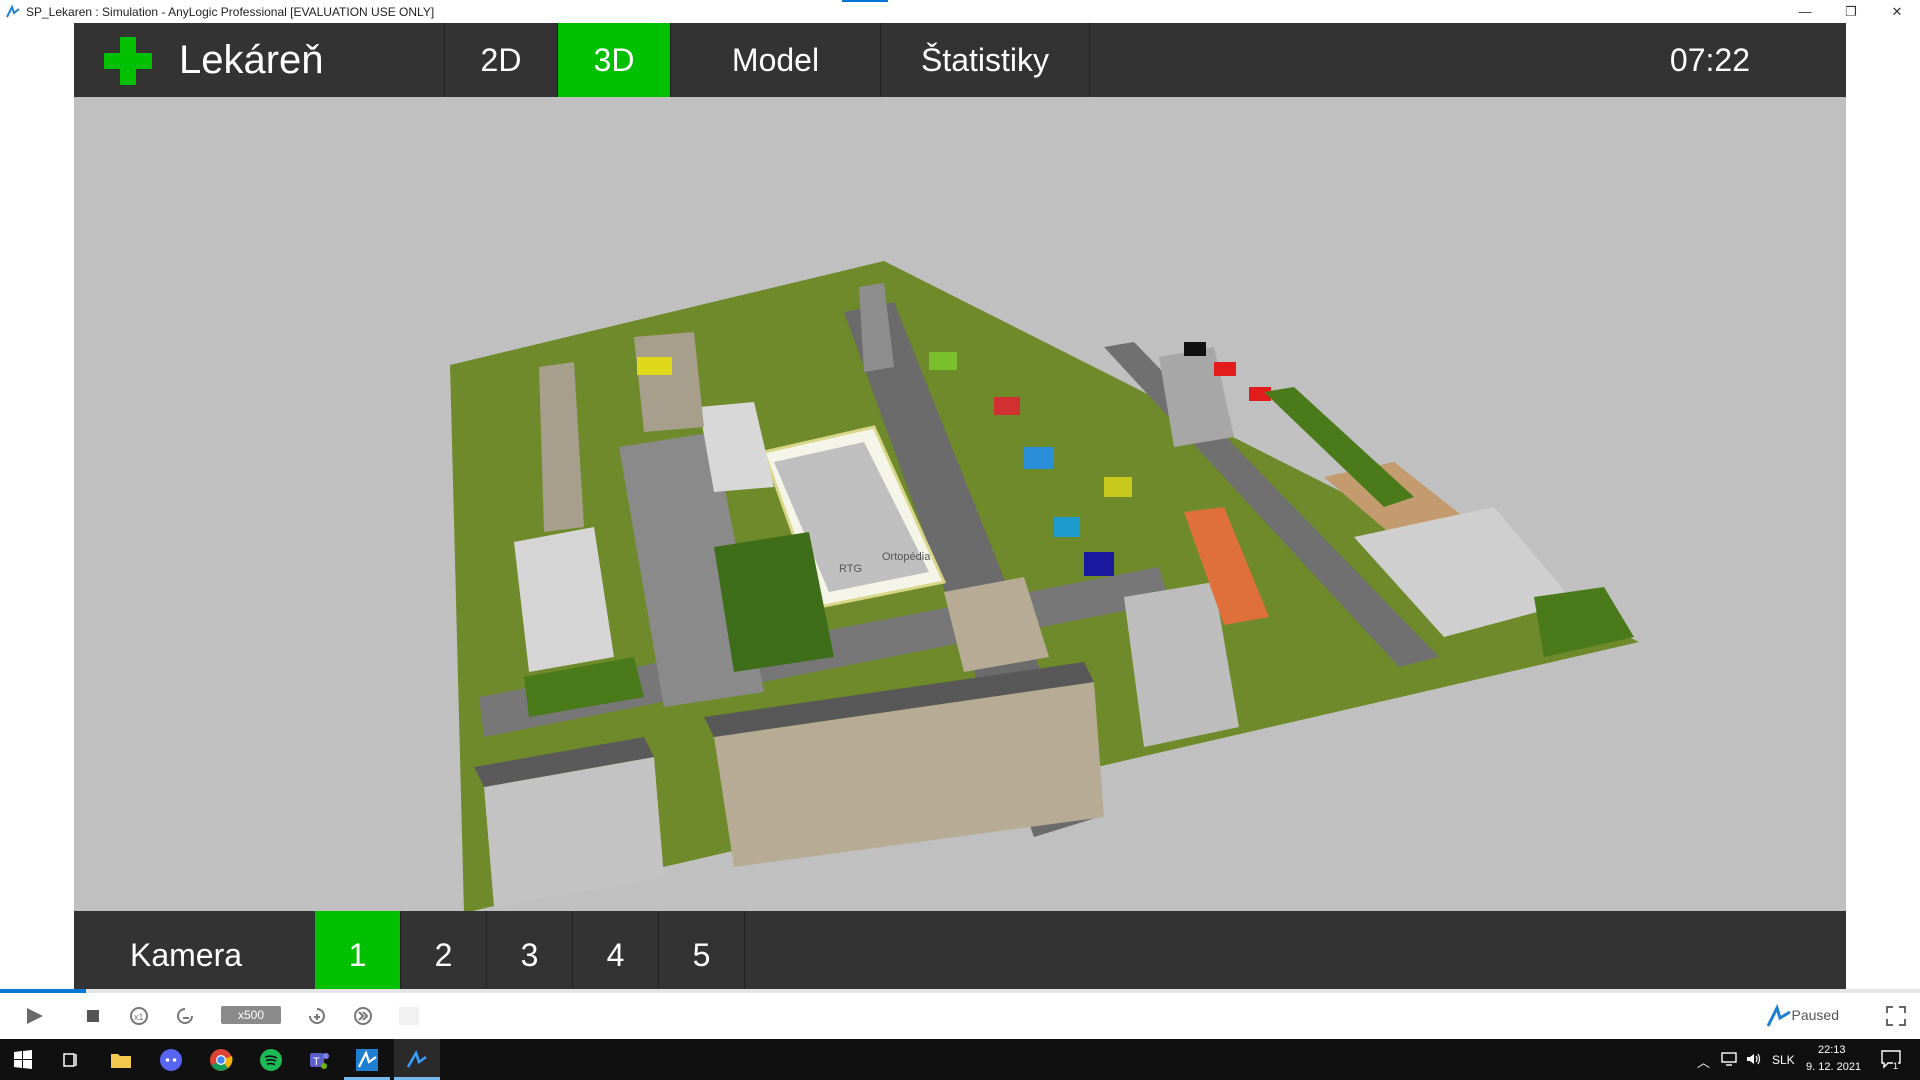  I want to click on teams-icon: T, so click(319, 1060).